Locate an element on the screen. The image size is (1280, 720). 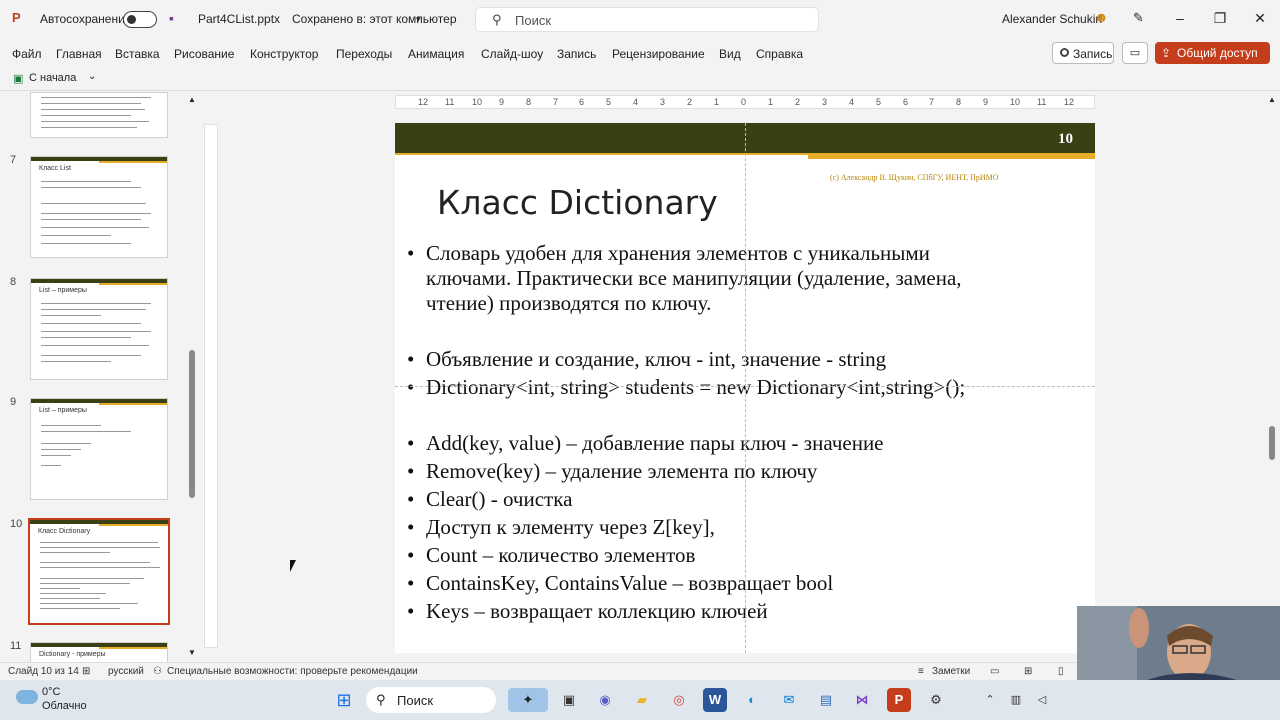
ruler-tick: 6 is located at coordinates (906, 102).